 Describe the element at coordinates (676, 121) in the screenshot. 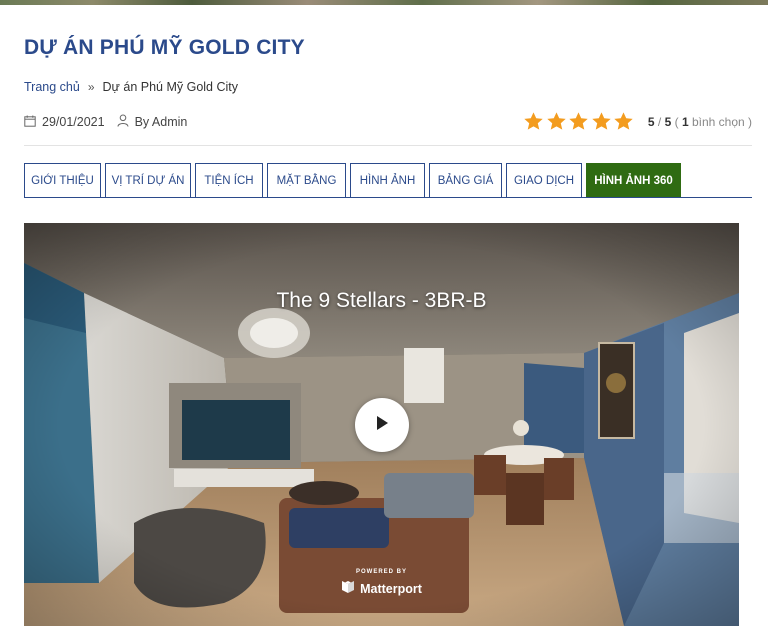

I see `rating-open-paren: (` at that location.